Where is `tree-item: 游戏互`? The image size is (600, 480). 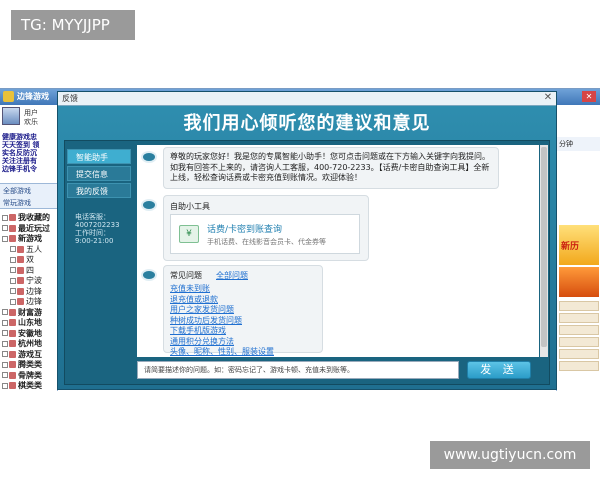
tree-item: 游戏互 is located at coordinates (29, 355).